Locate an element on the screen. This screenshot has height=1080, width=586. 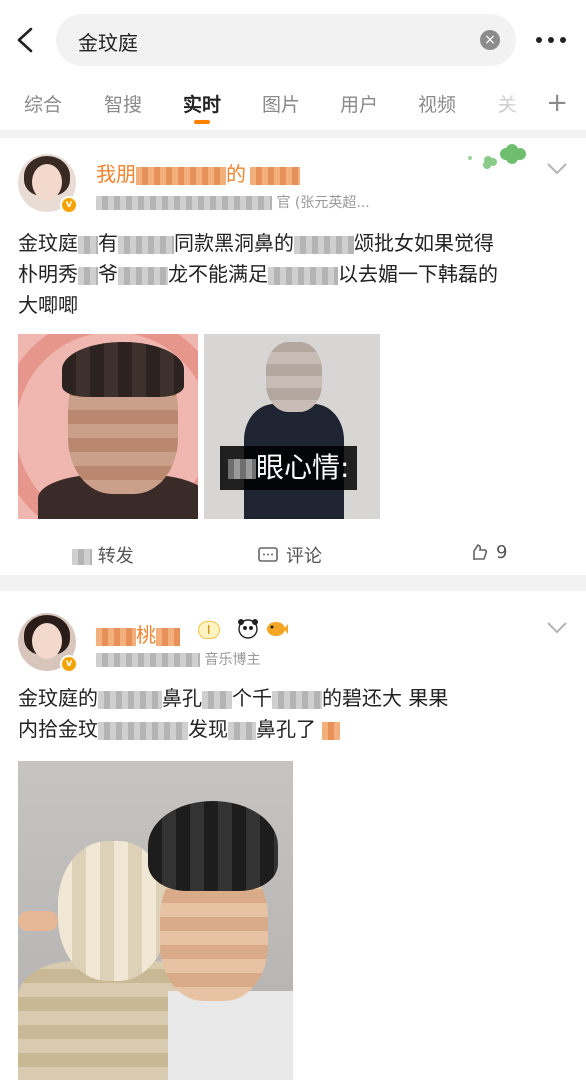
like-button: 9 is located at coordinates (488, 552).